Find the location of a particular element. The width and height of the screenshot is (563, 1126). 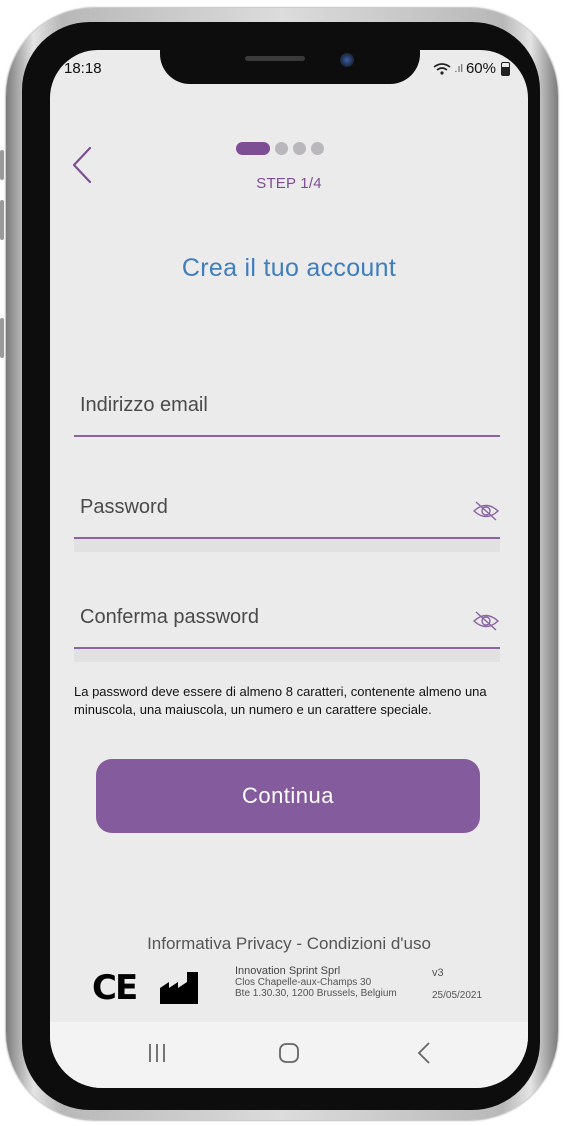

step-label: STEP 1/4 is located at coordinates (289, 183).